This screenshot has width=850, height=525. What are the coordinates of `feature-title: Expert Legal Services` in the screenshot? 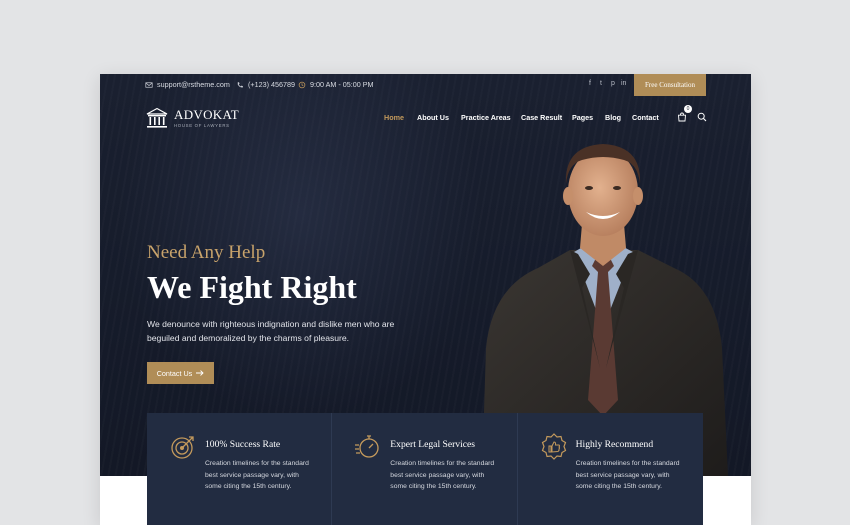 It's located at (433, 444).